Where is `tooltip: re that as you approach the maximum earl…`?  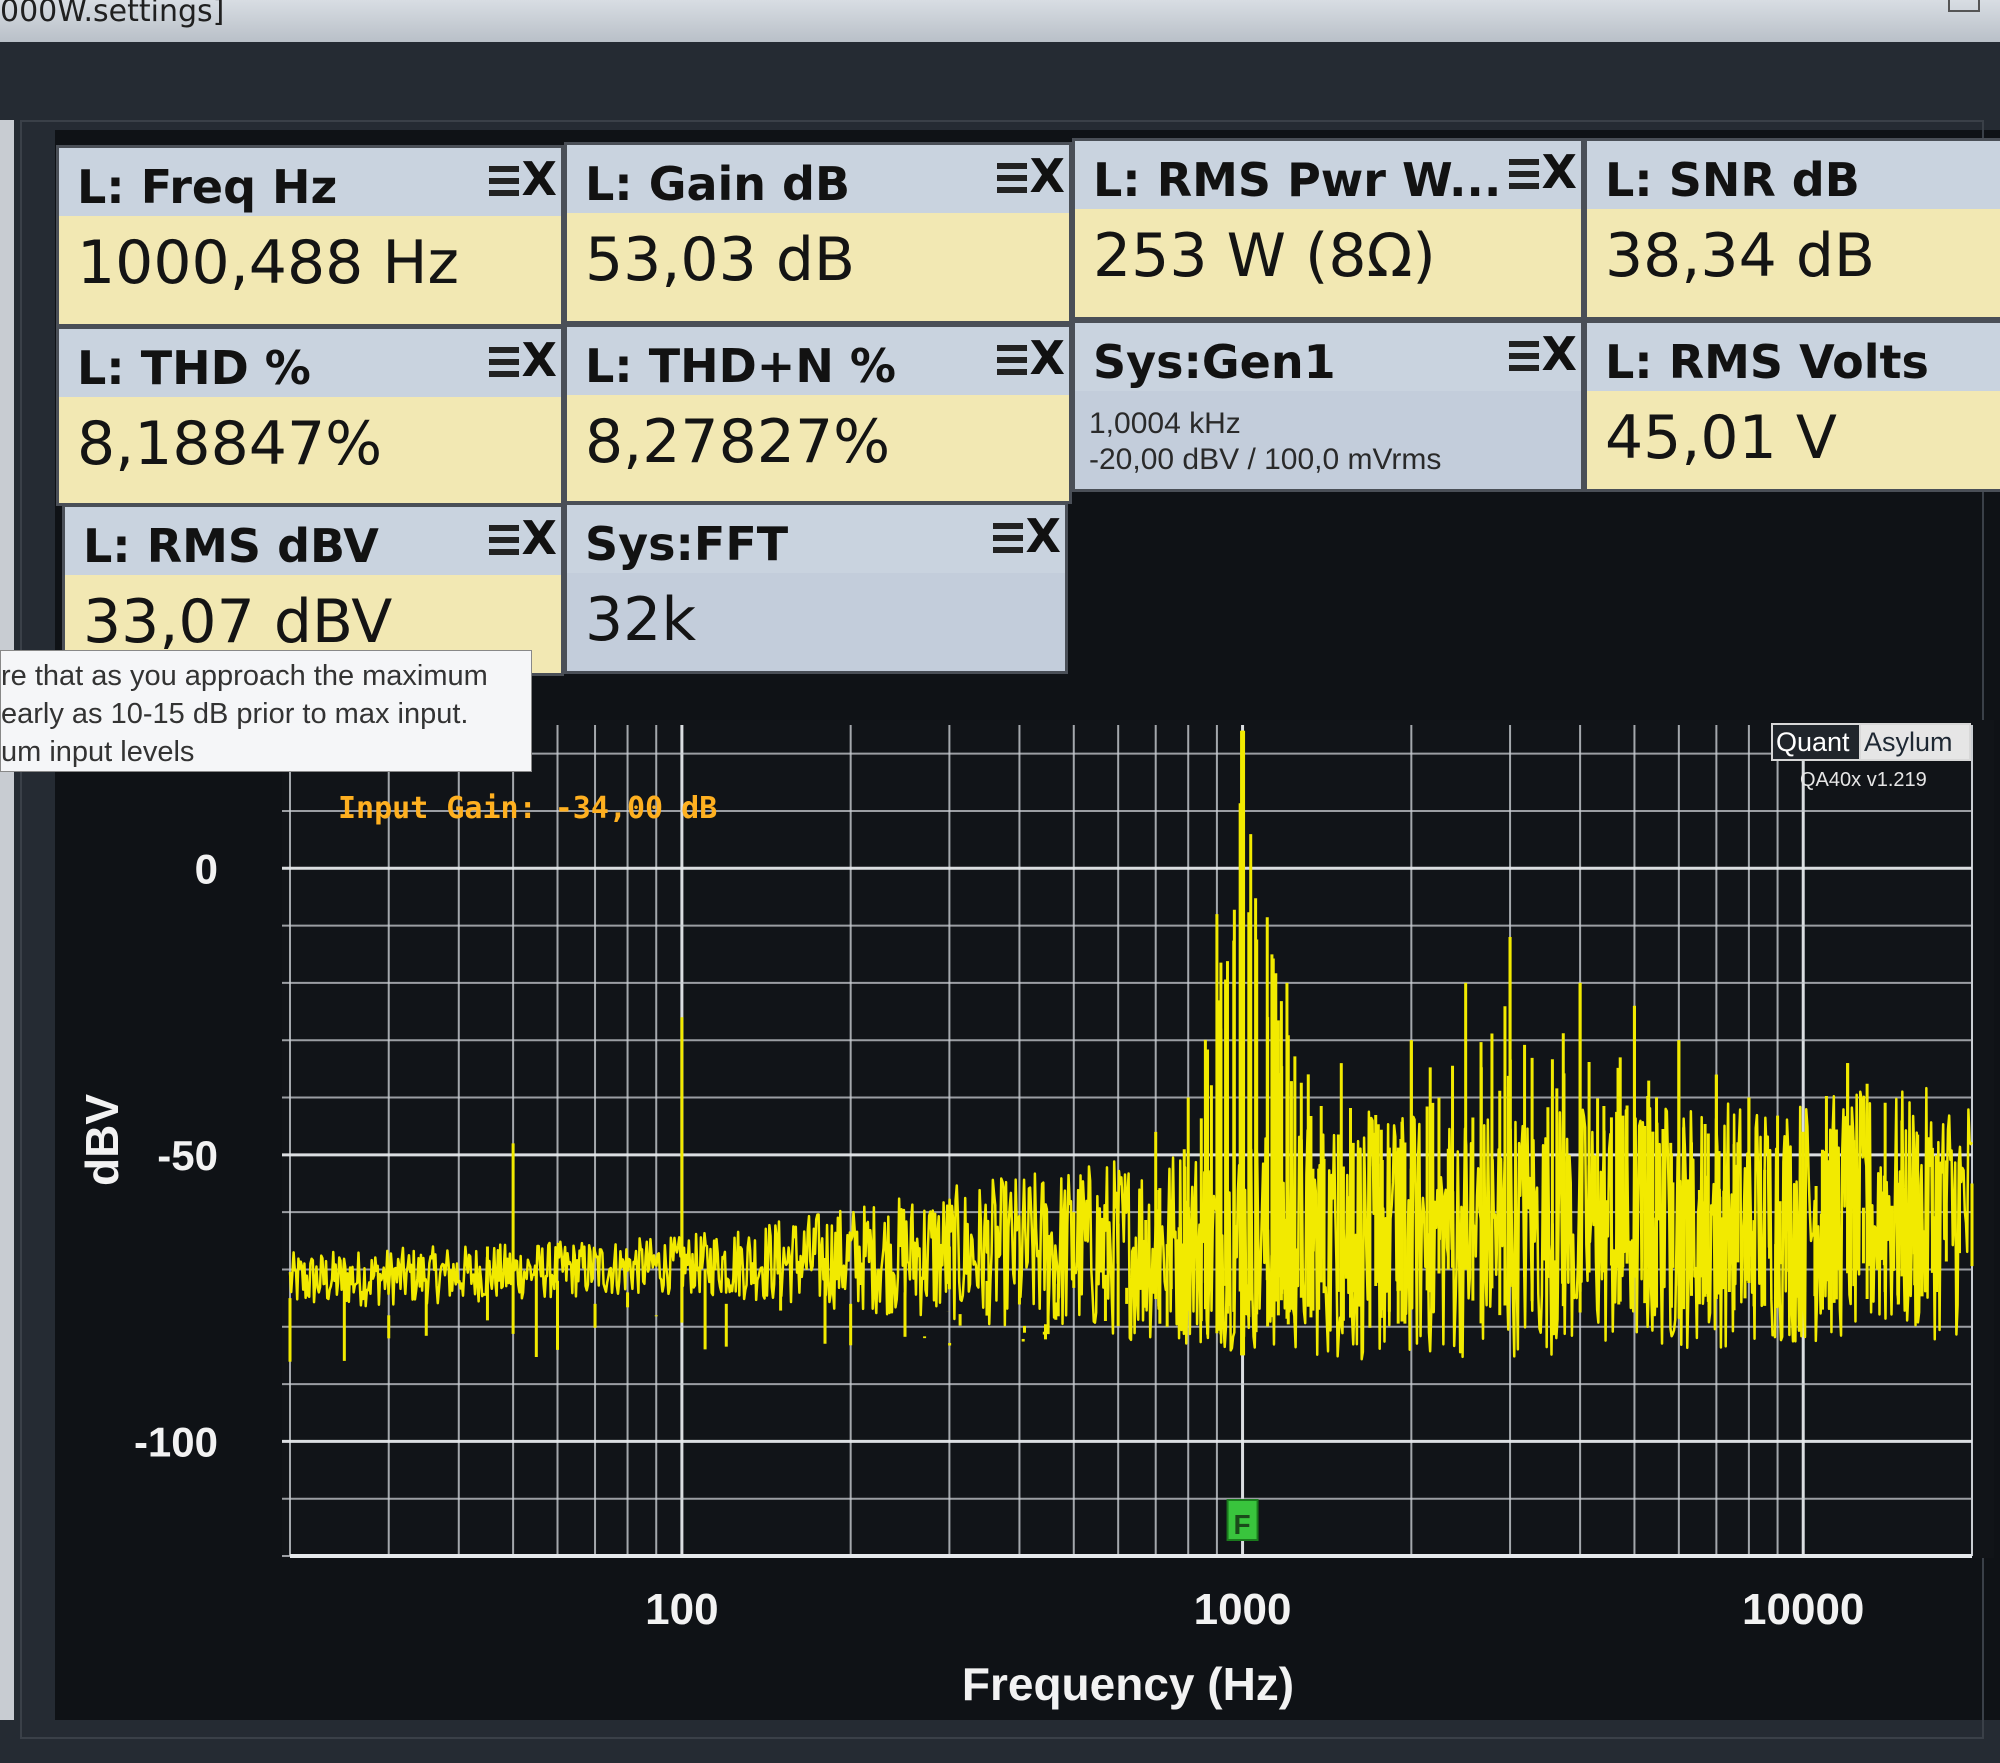
tooltip: re that as you approach the maximum earl… is located at coordinates (266, 711).